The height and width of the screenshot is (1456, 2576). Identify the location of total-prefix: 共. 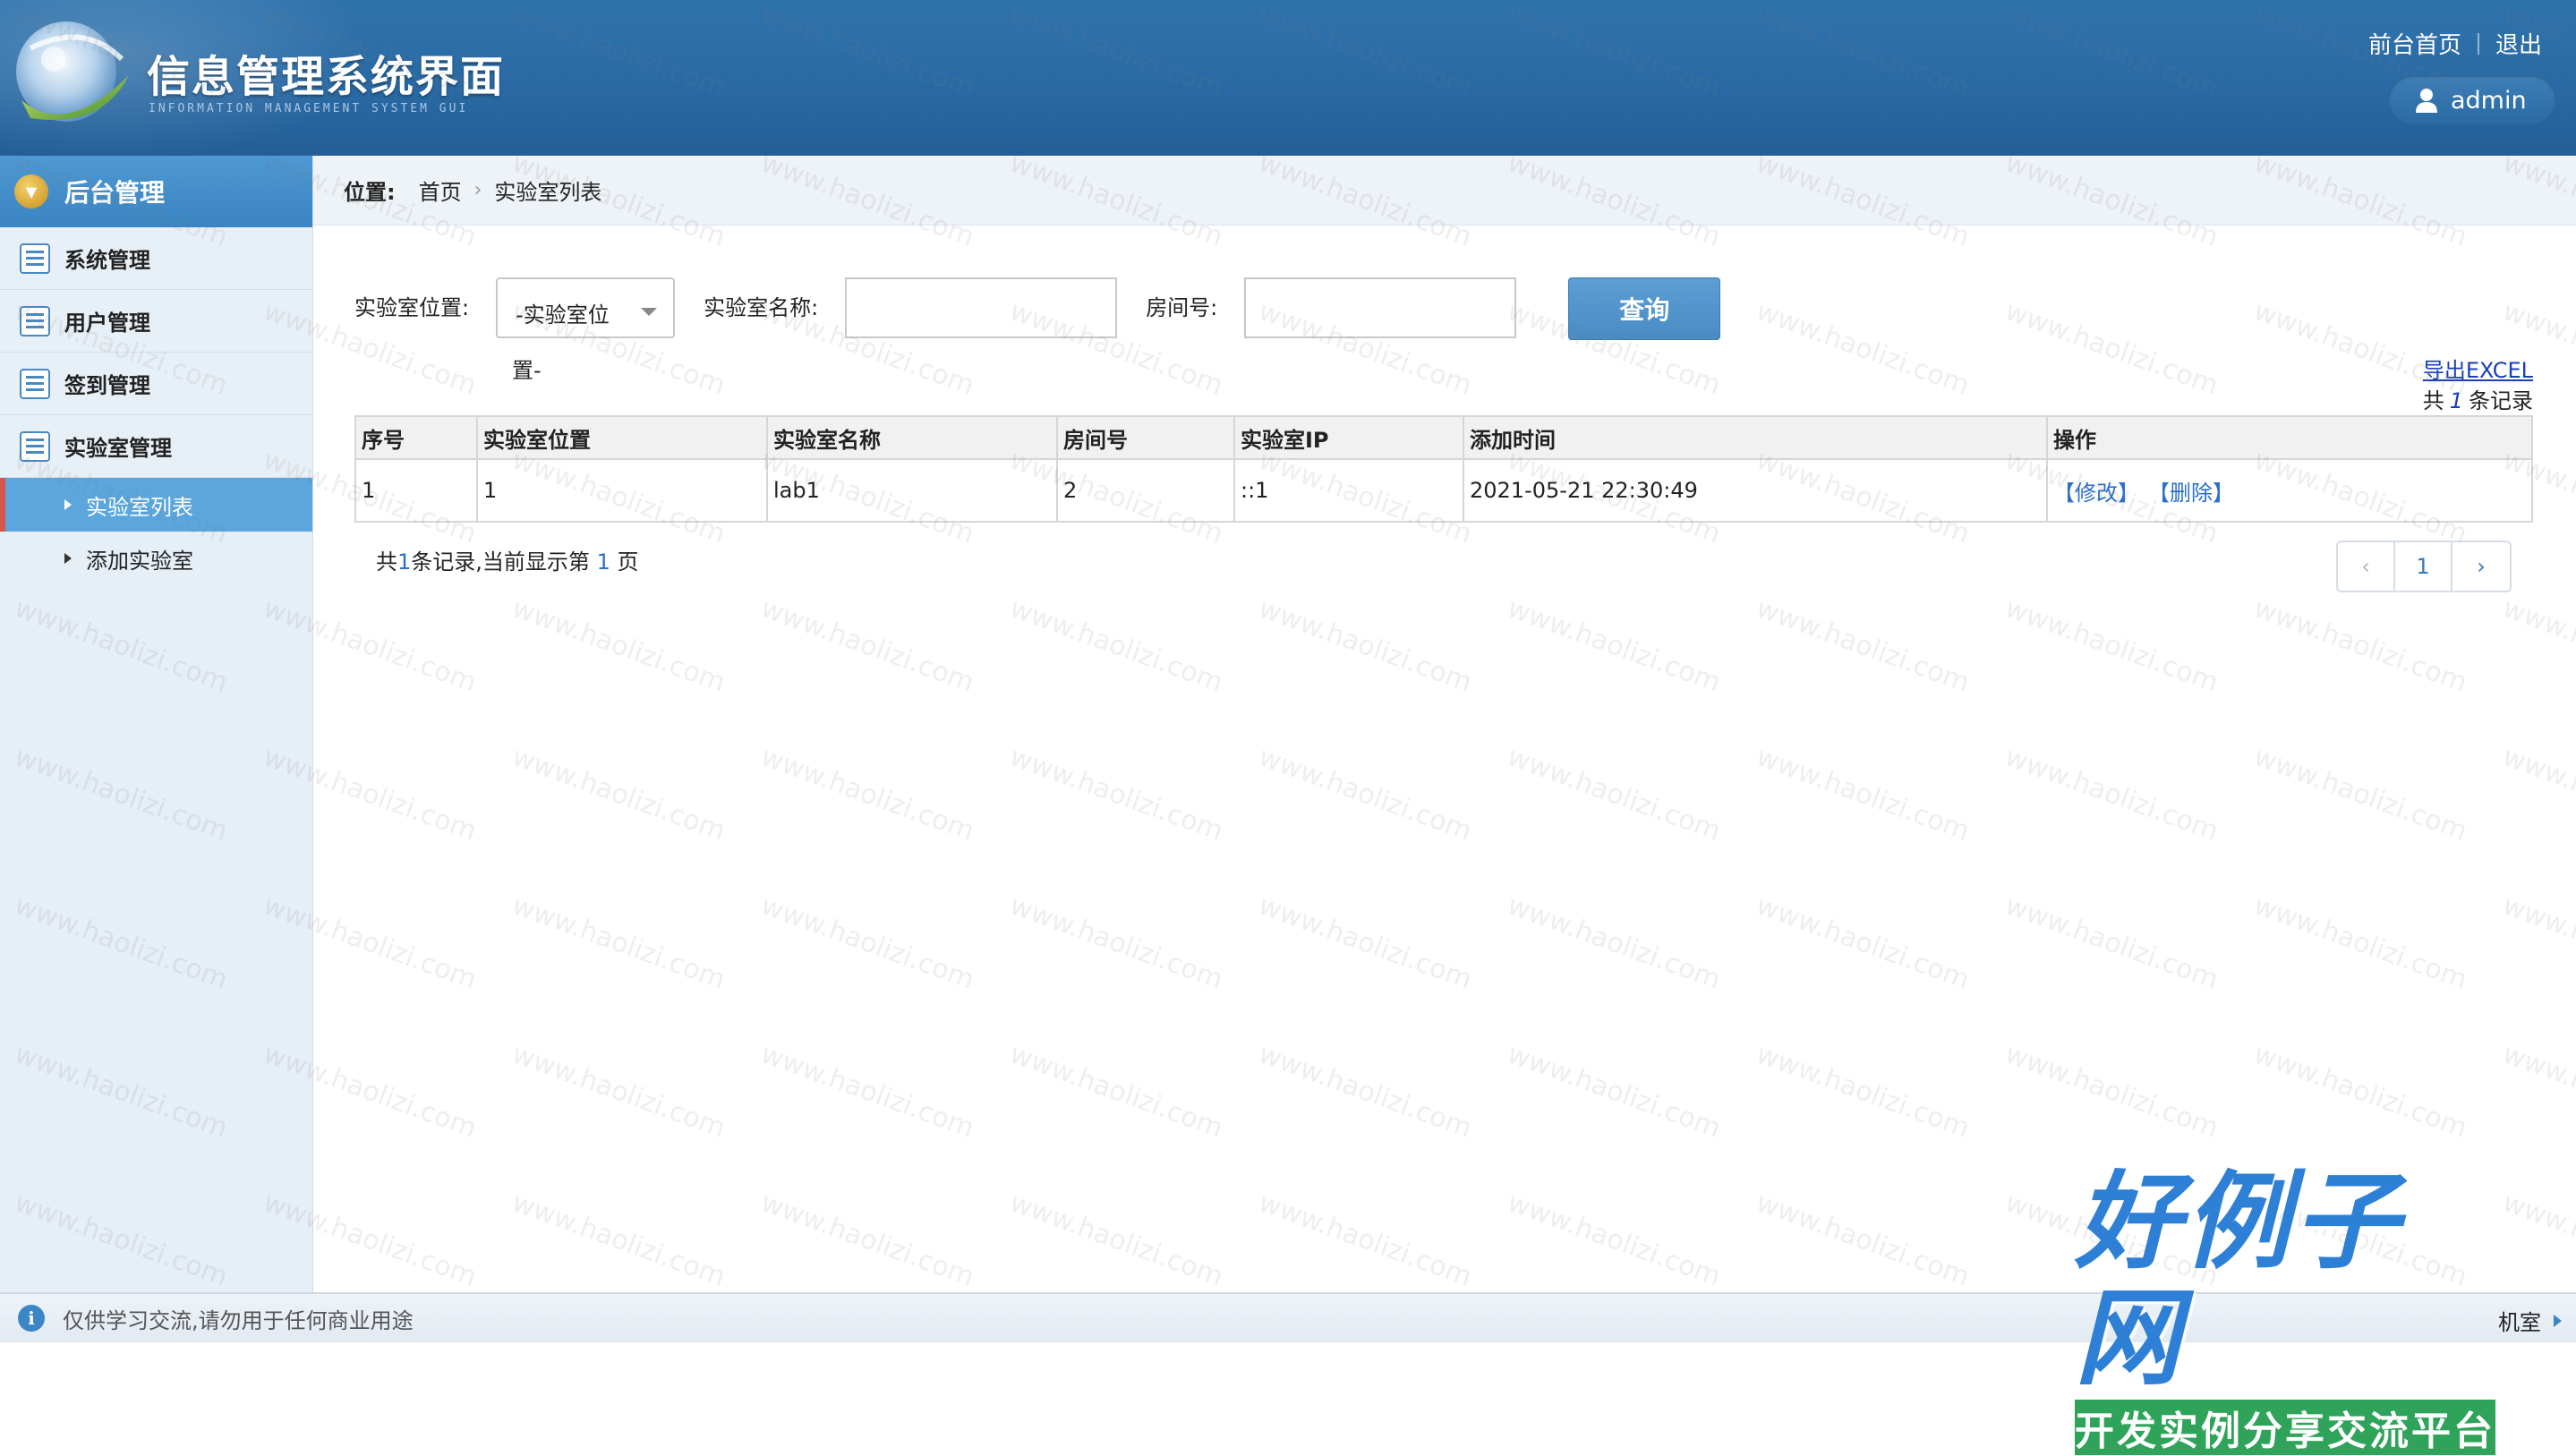
(2433, 401).